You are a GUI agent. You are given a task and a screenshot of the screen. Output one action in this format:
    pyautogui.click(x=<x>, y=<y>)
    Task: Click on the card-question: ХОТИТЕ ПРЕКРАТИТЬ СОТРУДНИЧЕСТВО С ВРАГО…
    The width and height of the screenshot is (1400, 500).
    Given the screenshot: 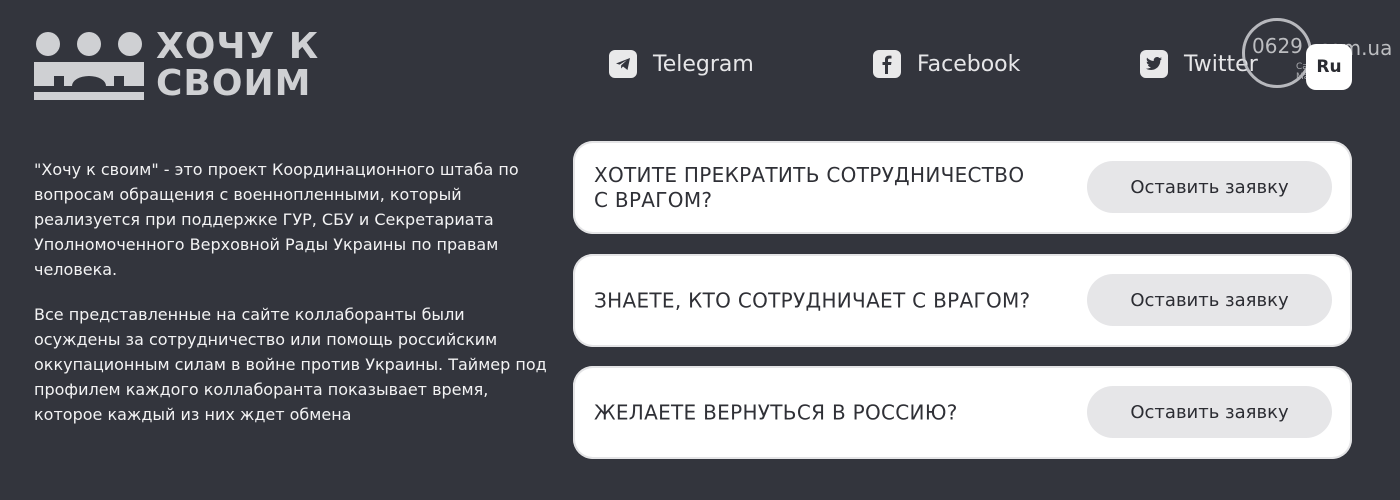 What is the action you would take?
    pyautogui.click(x=809, y=187)
    